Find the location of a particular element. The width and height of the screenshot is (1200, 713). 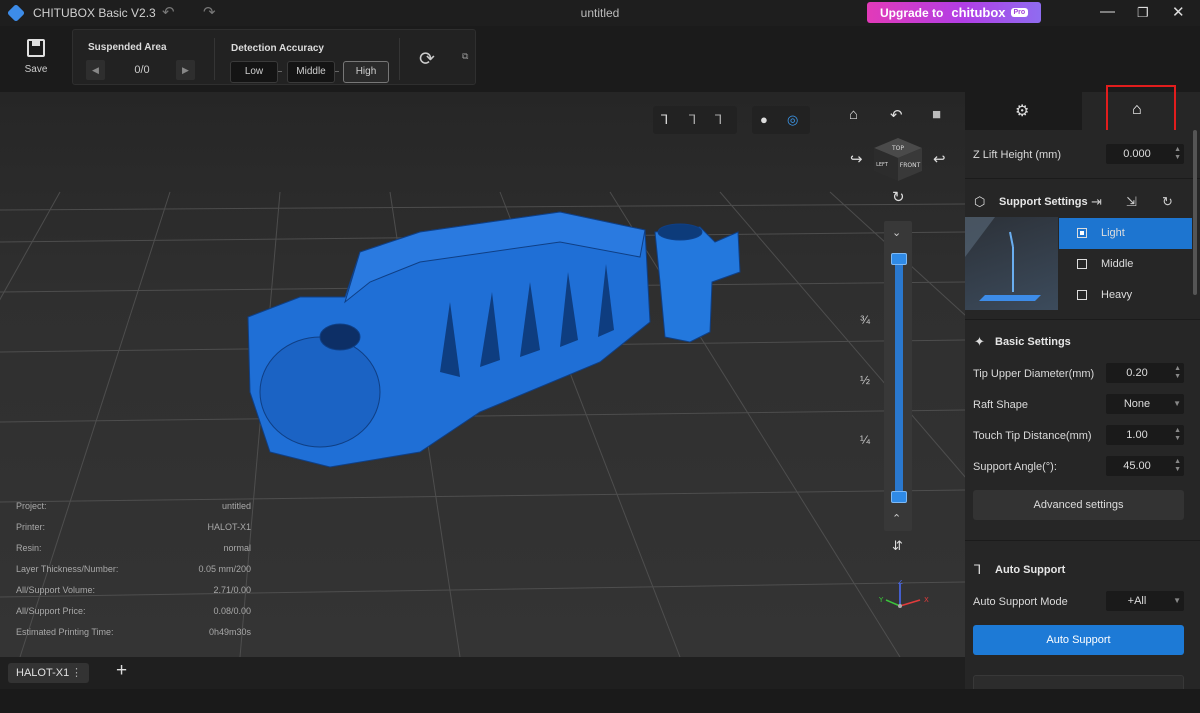

export-icon: ⇲ is located at coordinates (1131, 202).